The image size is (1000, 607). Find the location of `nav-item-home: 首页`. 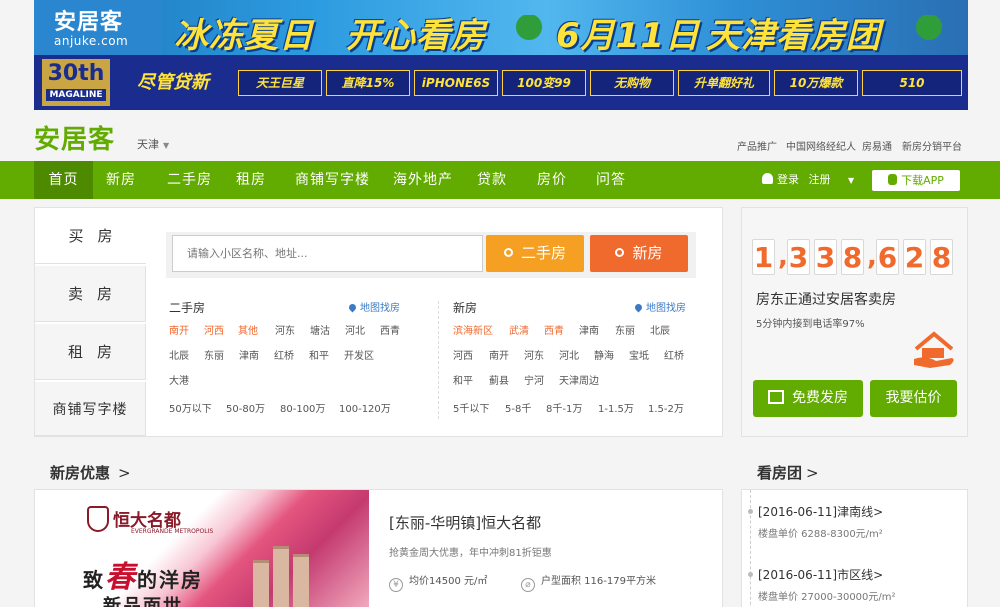

nav-item-home: 首页 is located at coordinates (63, 180).